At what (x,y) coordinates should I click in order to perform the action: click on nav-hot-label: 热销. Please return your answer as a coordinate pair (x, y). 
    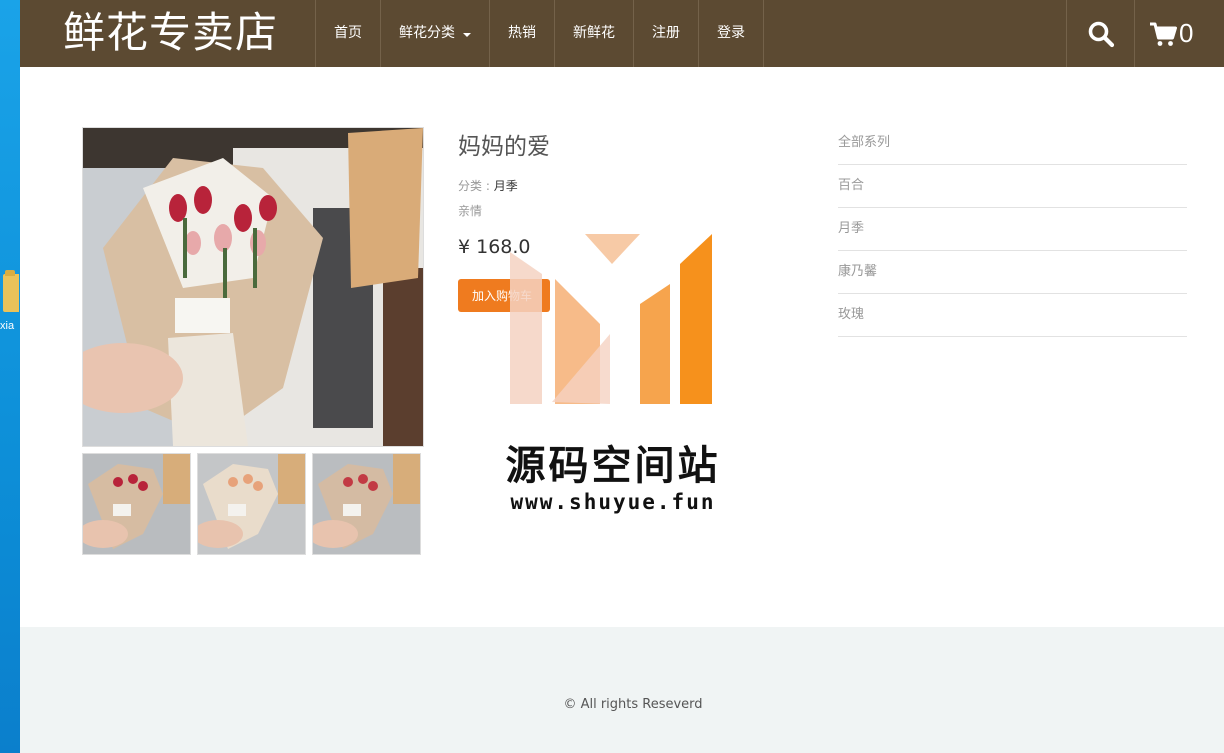
    Looking at the image, I should click on (522, 33).